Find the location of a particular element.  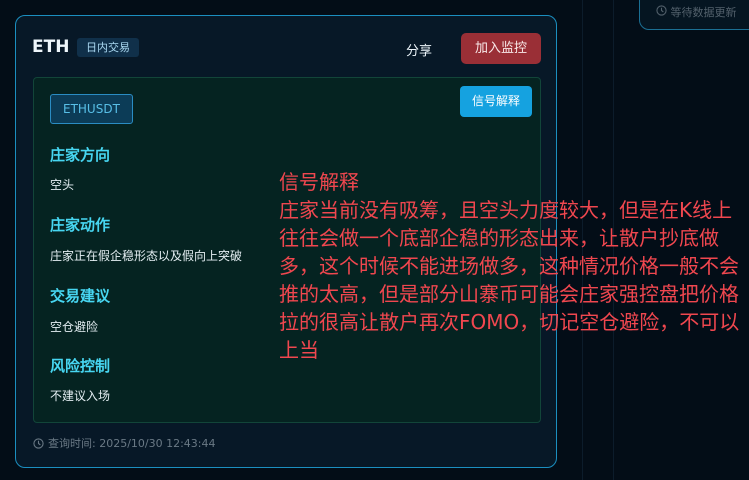

ticker-badge: ETHUSDT is located at coordinates (91, 109).